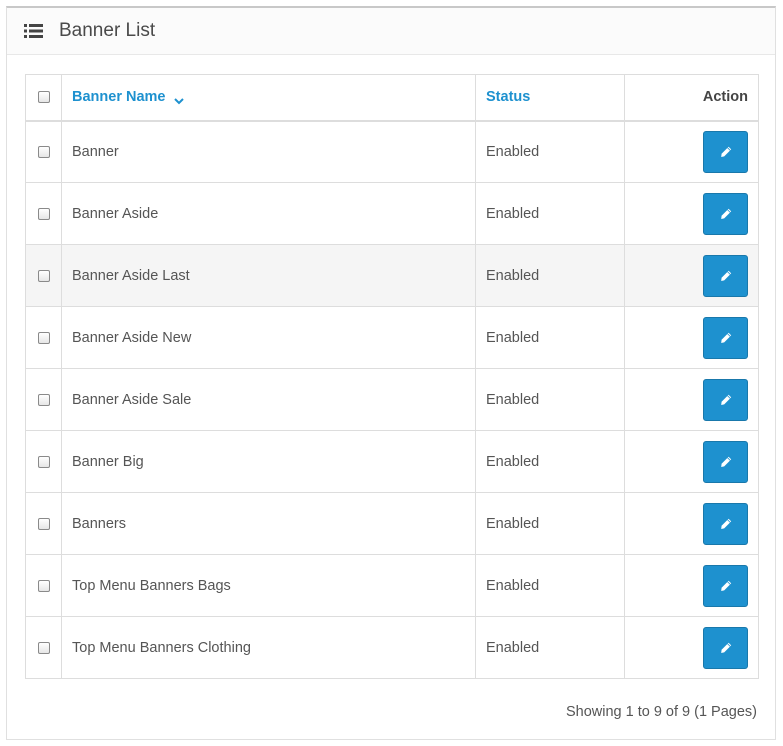 The image size is (783, 746). I want to click on pagination-info: Showing 1 to 9 of 9 (1 Pages), so click(661, 712).